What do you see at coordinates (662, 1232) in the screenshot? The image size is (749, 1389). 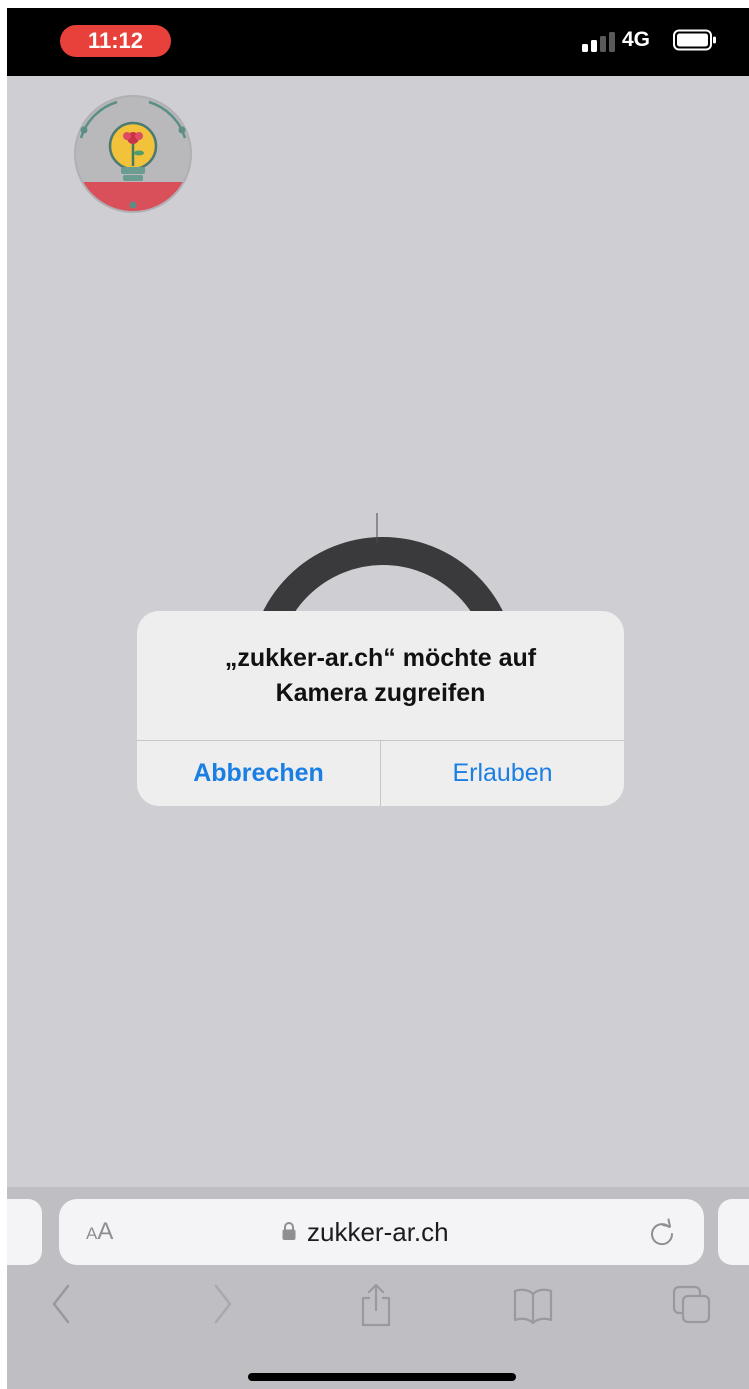 I see `reload-icon` at bounding box center [662, 1232].